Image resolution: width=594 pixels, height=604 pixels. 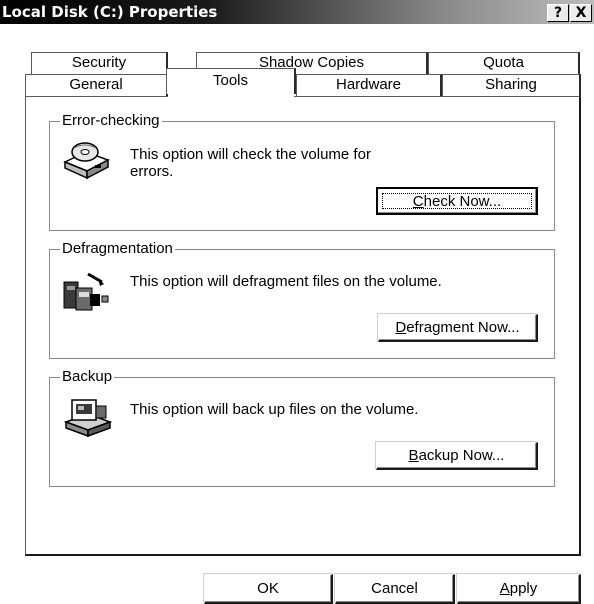 I want to click on backup-now-mnemonic: B, so click(x=413, y=455).